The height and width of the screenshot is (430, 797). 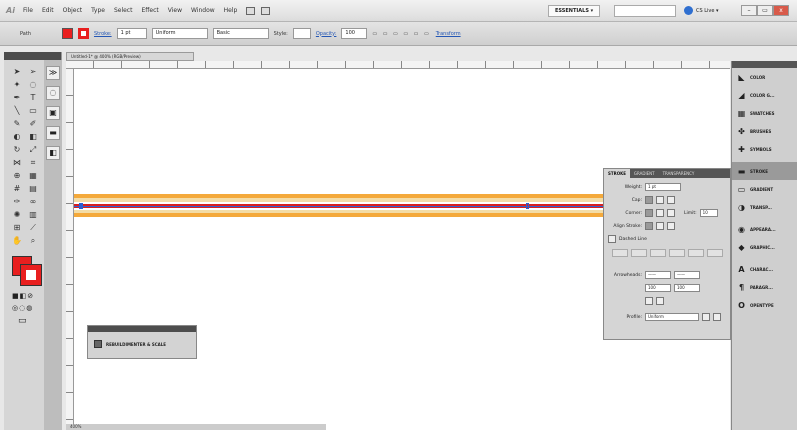 I want to click on pathfinder-icon: ◧, so click(x=53, y=153).